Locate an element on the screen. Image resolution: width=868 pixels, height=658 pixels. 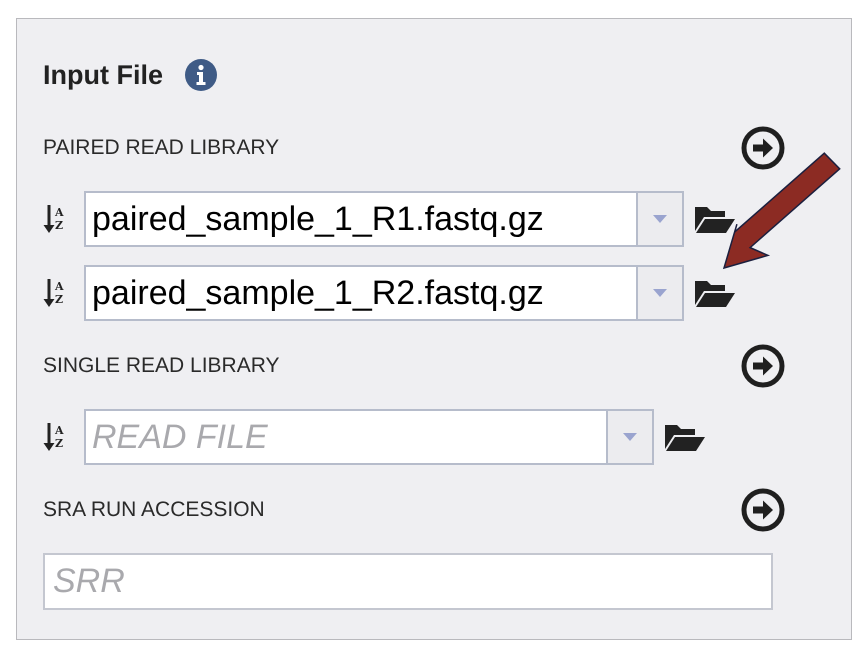
section-label: SINGLE READ LIBRARY is located at coordinates (161, 366).